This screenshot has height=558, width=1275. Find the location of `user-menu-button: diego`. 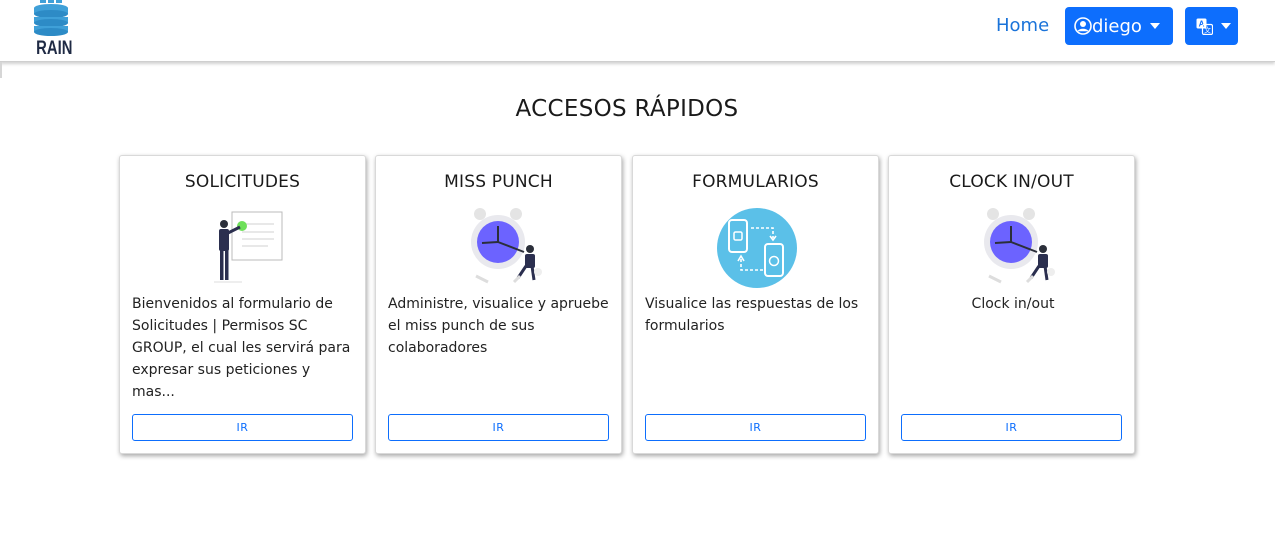

user-menu-button: diego is located at coordinates (1119, 26).